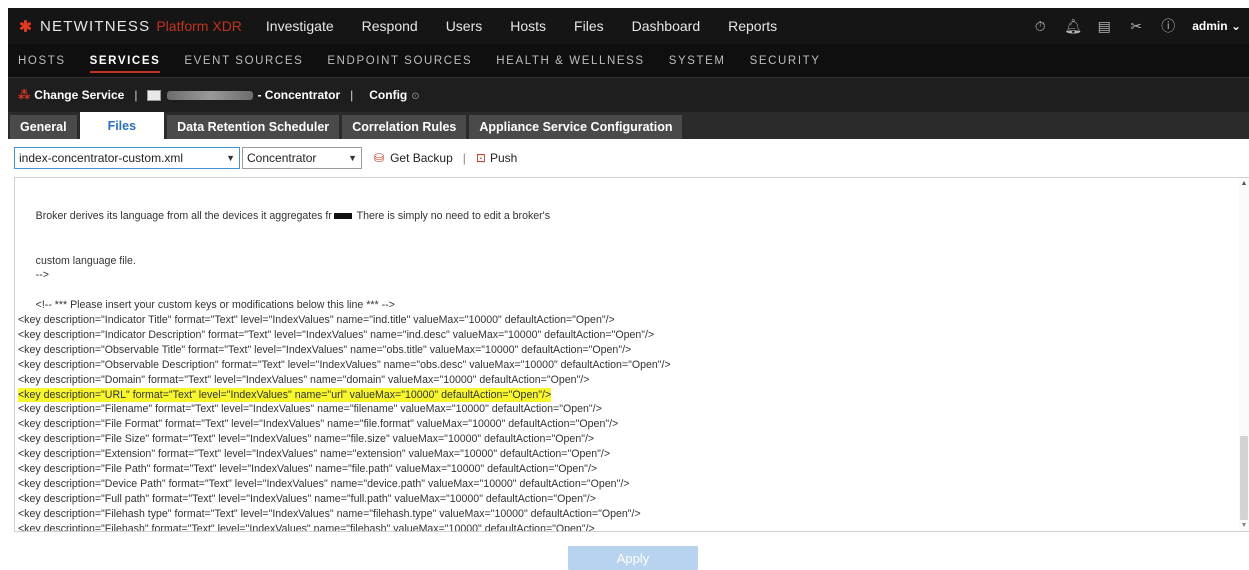  Describe the element at coordinates (243, 60) in the screenshot. I see `subnav-event-sources: EVENT SOURCES` at that location.